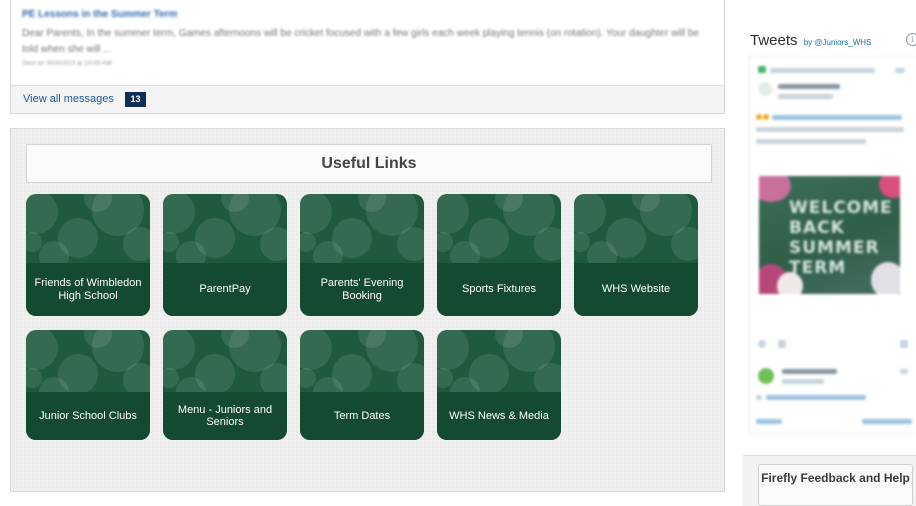 The image size is (916, 506). Describe the element at coordinates (769, 421) in the screenshot. I see `embed-link` at that location.